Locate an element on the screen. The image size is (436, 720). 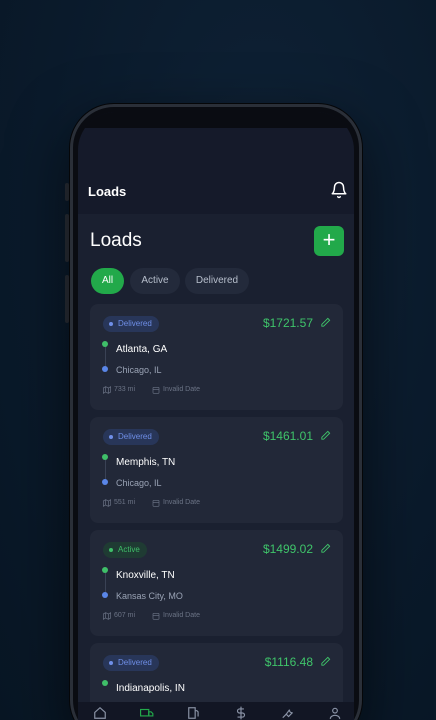
load-price: $1721.57 is located at coordinates (287, 323).